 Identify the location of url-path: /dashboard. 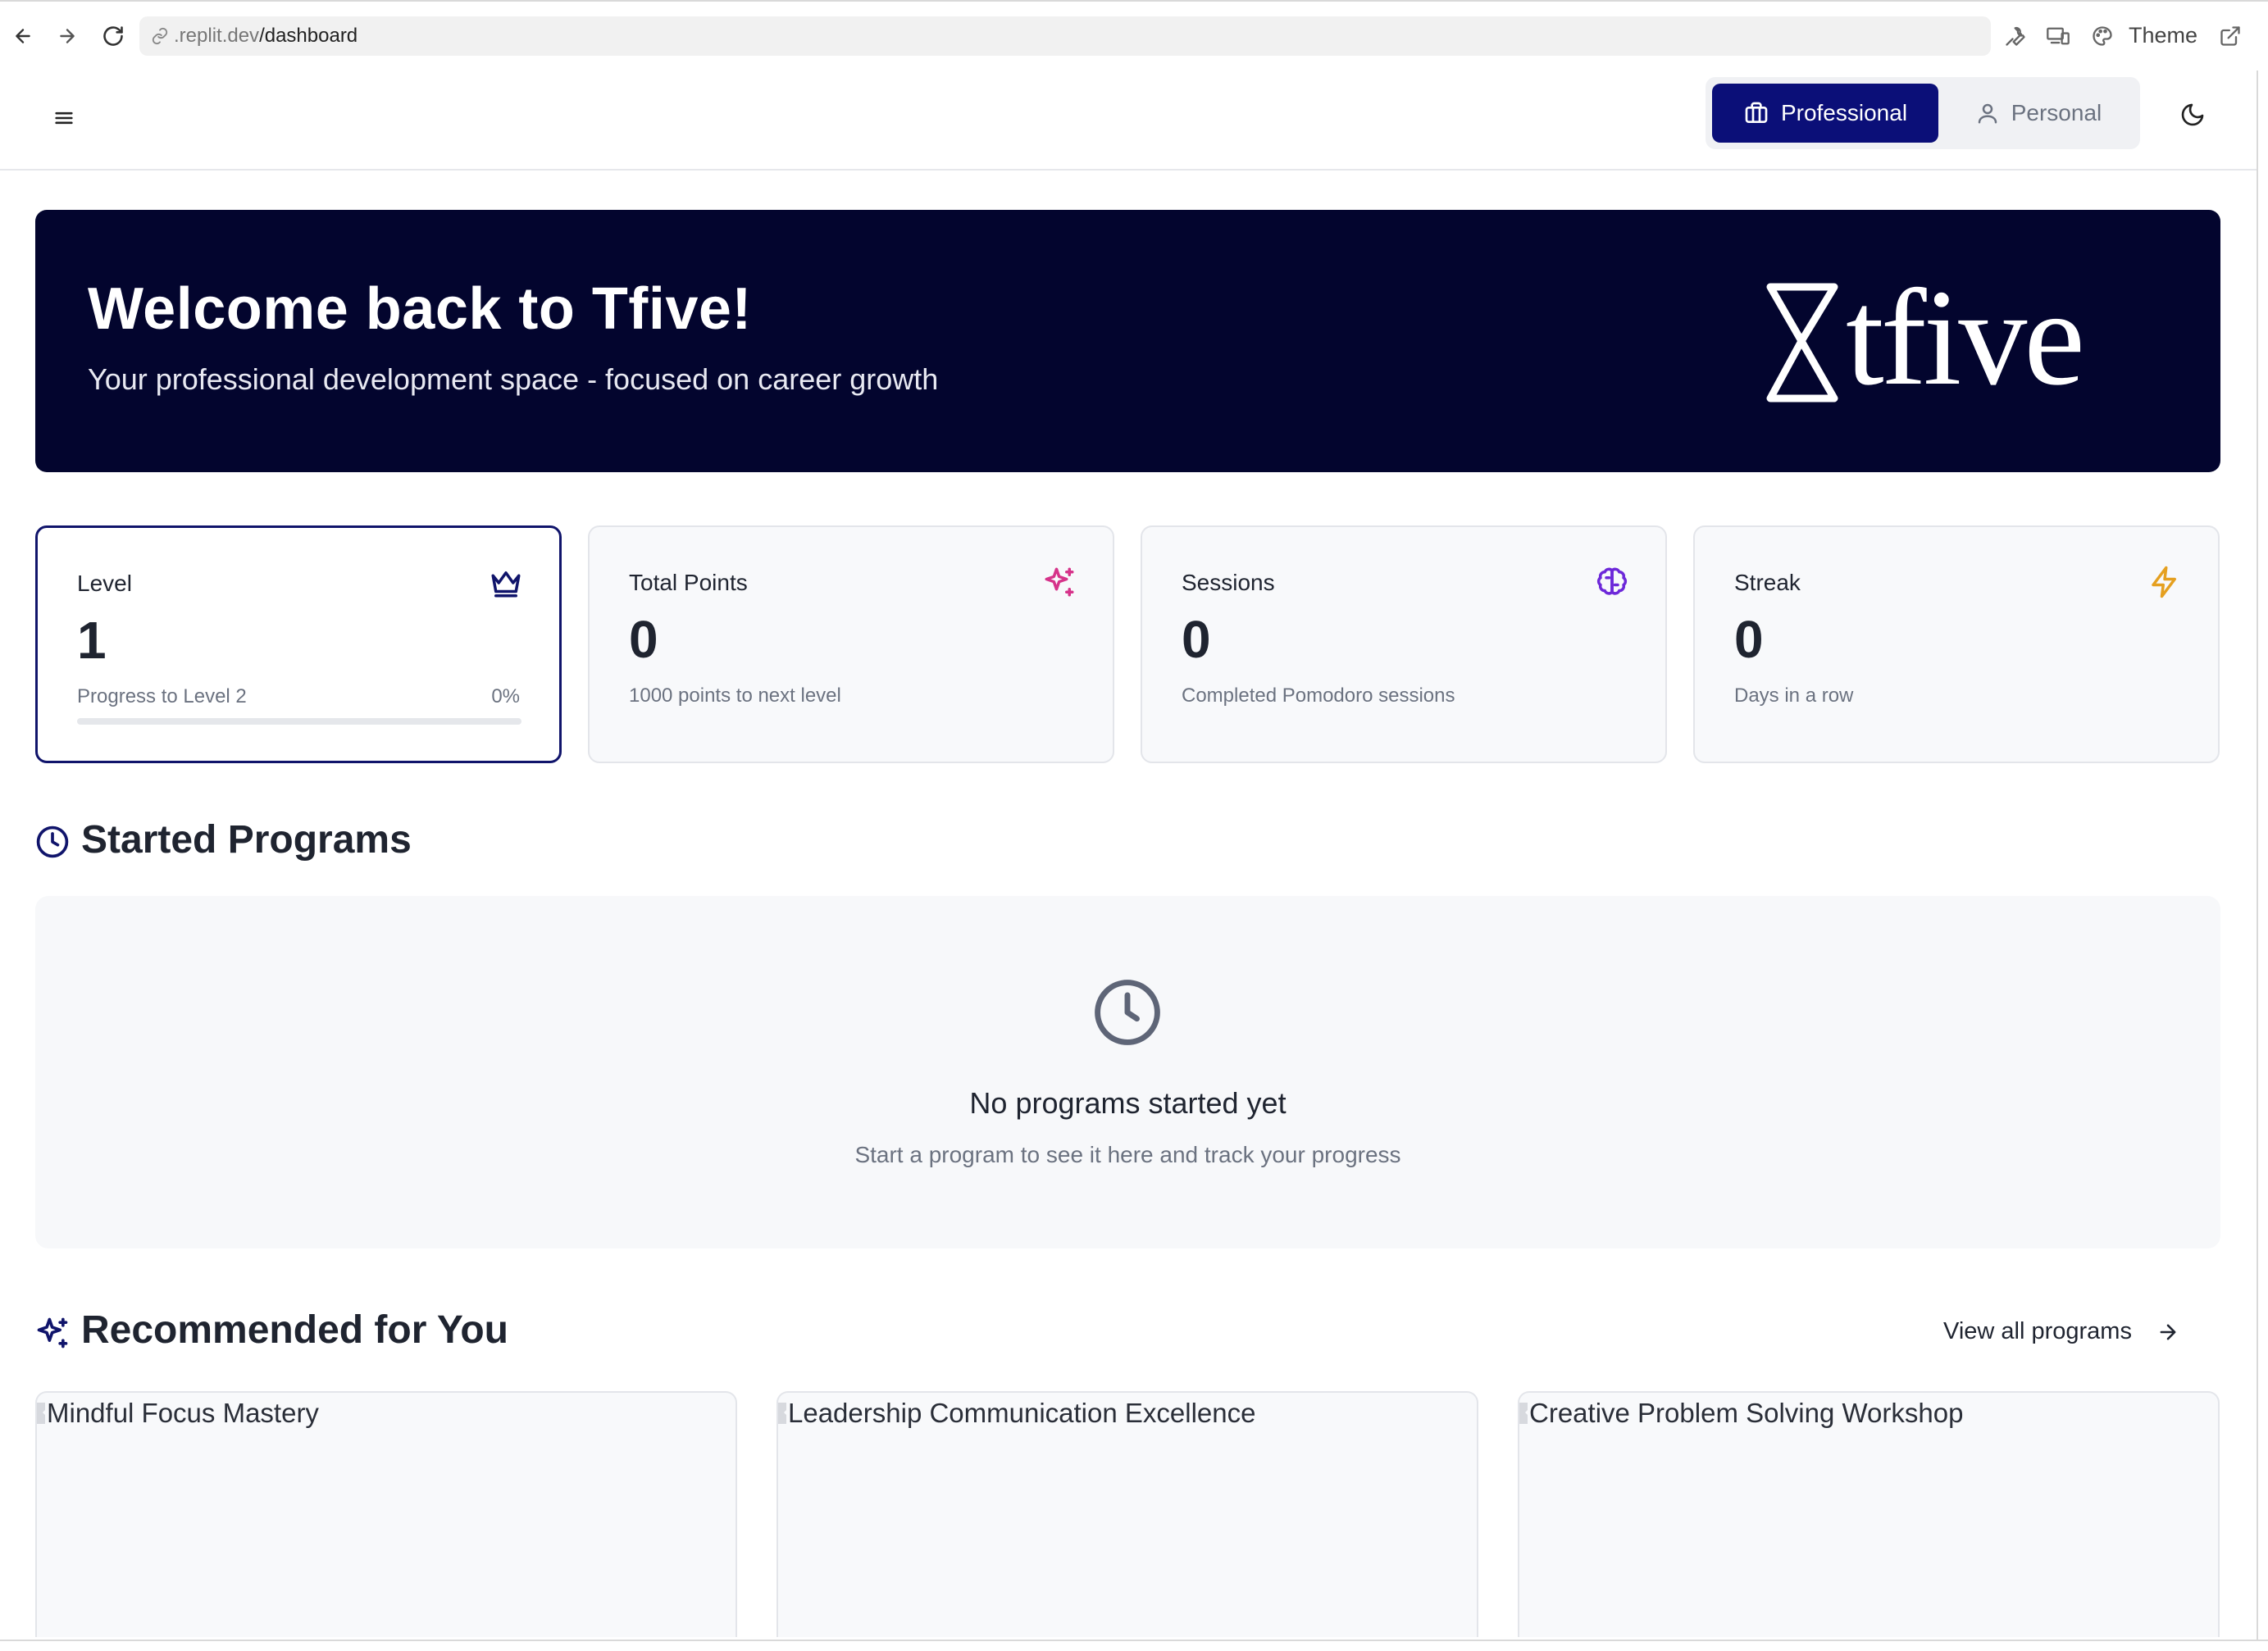
(308, 36).